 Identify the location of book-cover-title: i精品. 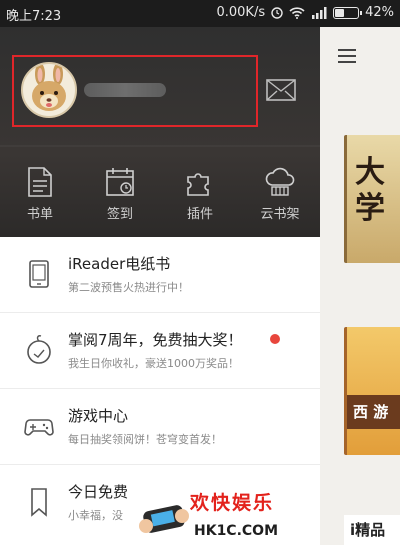
(372, 530).